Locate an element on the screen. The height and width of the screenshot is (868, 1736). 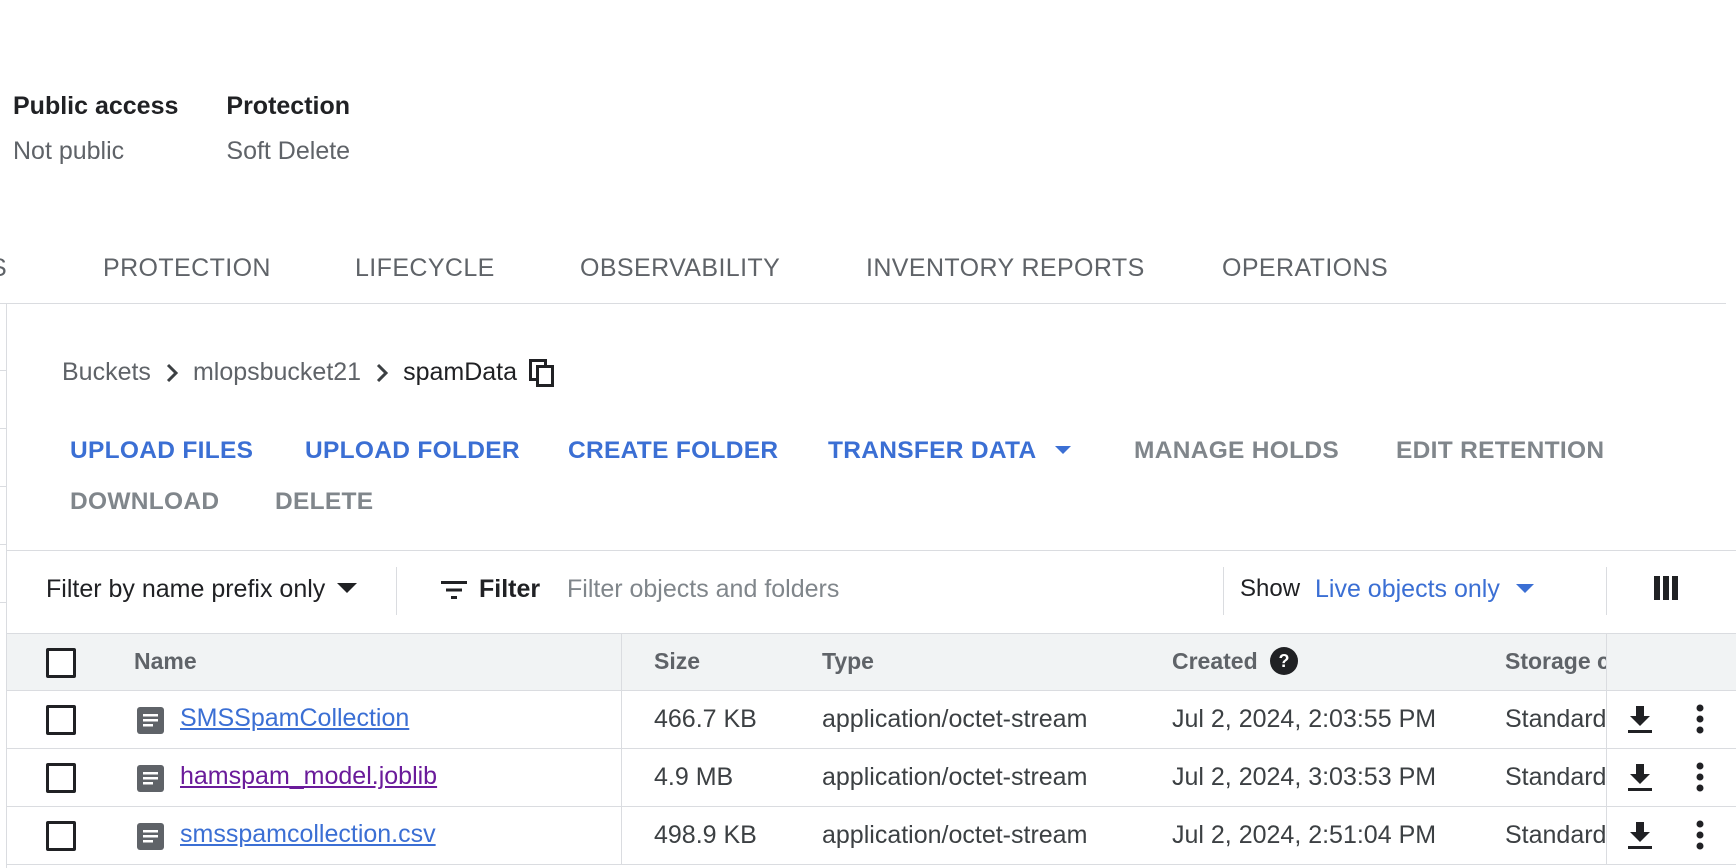
filter-mode-label: Filter by name prefix only is located at coordinates (186, 589).